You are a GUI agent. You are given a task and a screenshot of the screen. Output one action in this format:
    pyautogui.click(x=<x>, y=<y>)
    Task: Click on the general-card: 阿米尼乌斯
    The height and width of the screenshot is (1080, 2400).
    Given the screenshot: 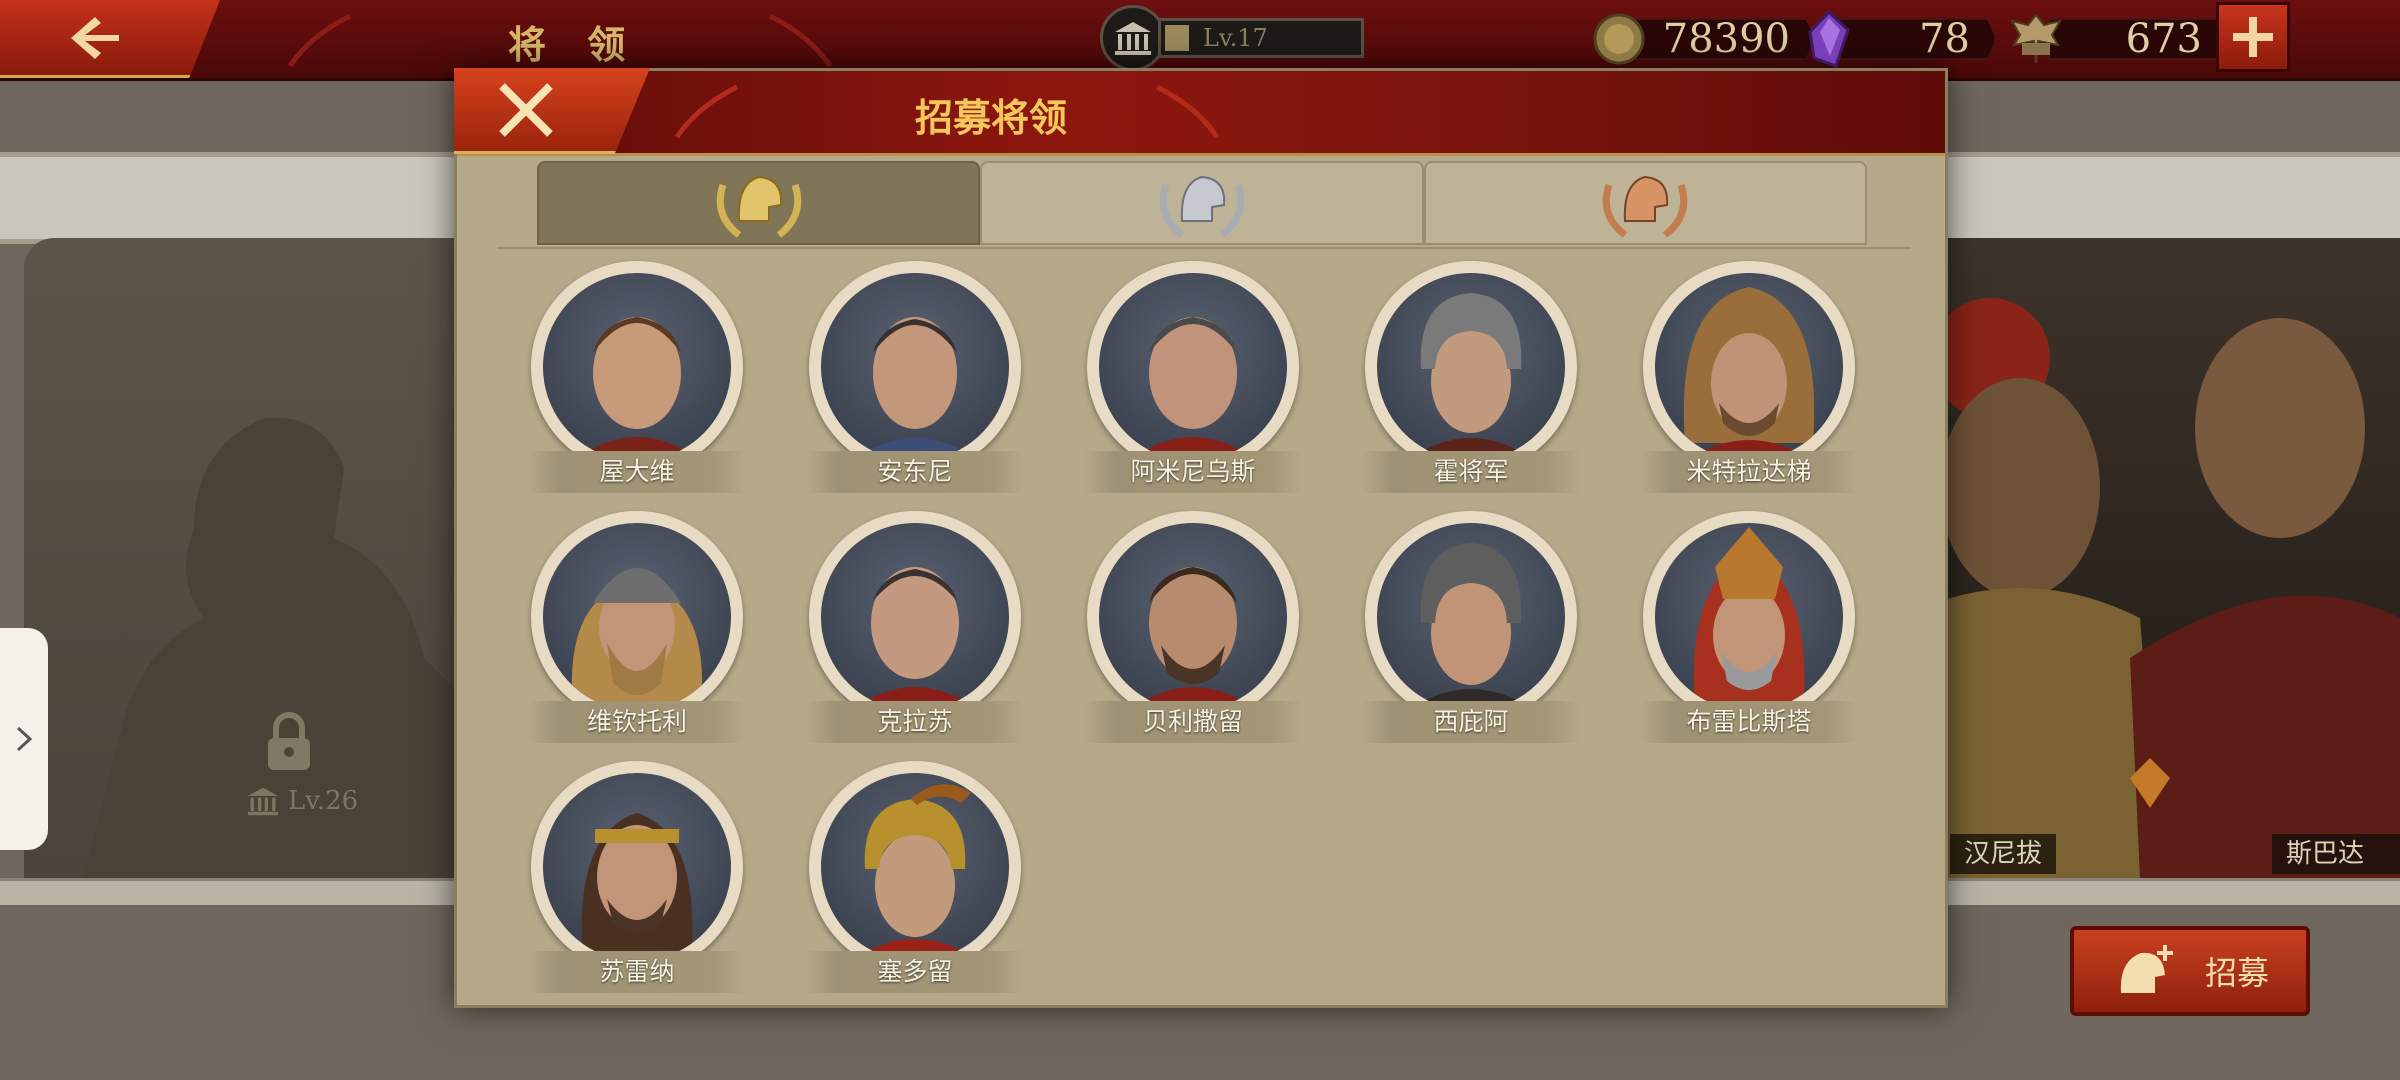 What is the action you would take?
    pyautogui.click(x=1193, y=377)
    